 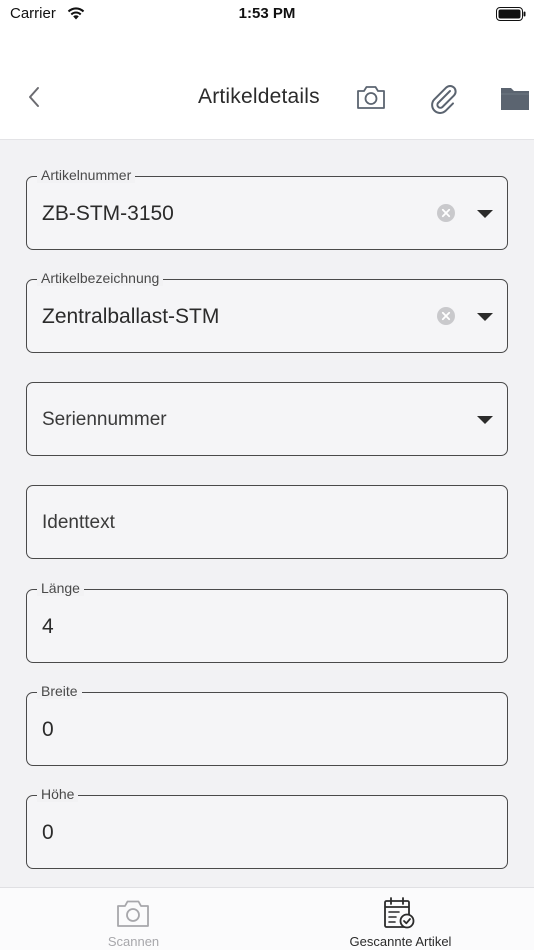 I want to click on paperclip-icon, so click(x=443, y=98).